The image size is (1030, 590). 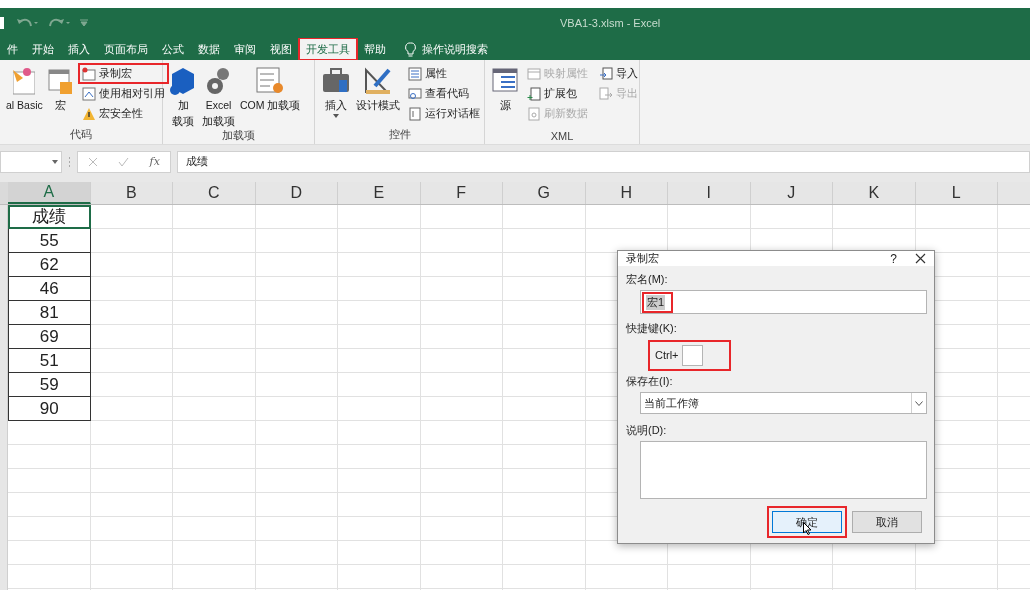 What do you see at coordinates (667, 355) in the screenshot?
I see `shortcut-prefix: Ctrl+` at bounding box center [667, 355].